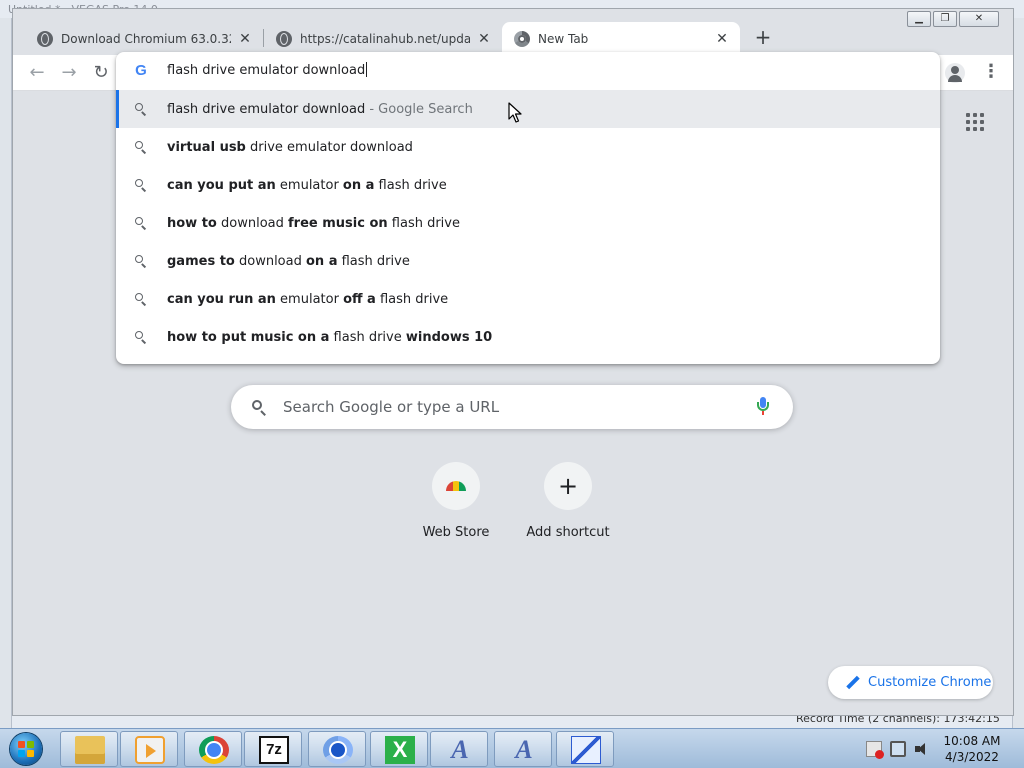  What do you see at coordinates (875, 750) in the screenshot?
I see `action-center-alert-icon` at bounding box center [875, 750].